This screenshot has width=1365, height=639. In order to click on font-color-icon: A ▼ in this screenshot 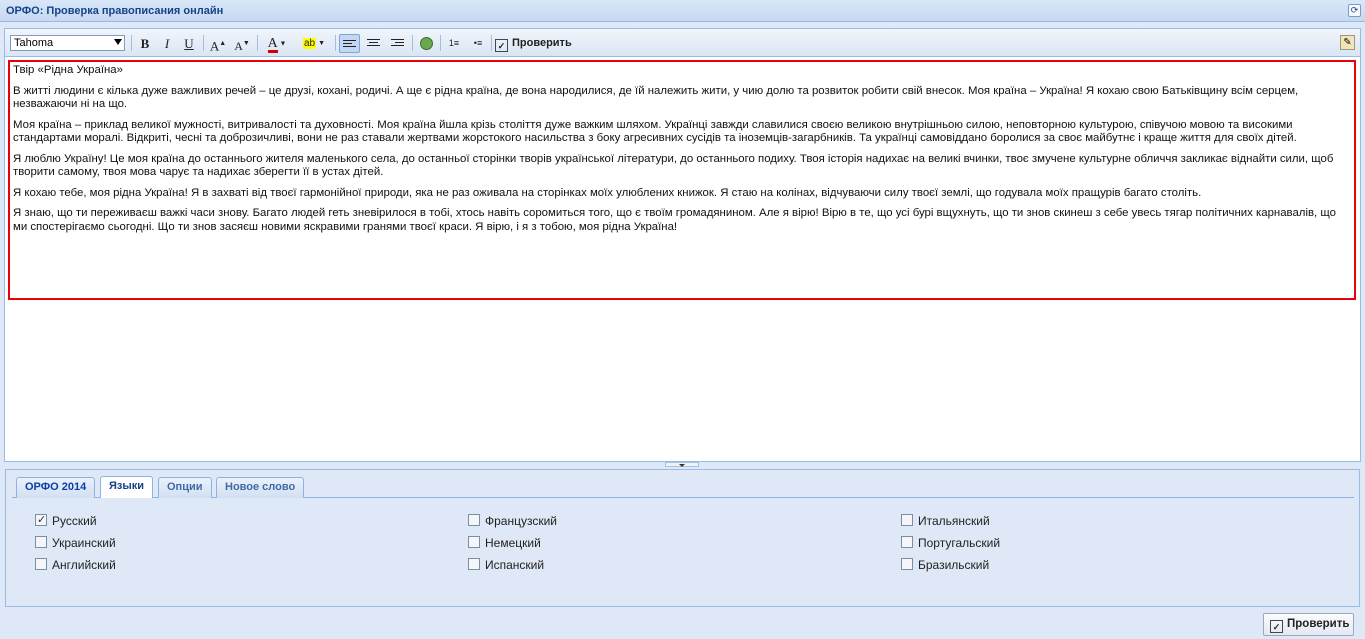, I will do `click(277, 43)`.